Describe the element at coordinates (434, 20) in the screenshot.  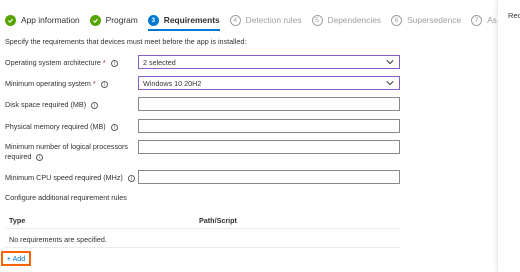
I see `step-label: Supersedence` at that location.